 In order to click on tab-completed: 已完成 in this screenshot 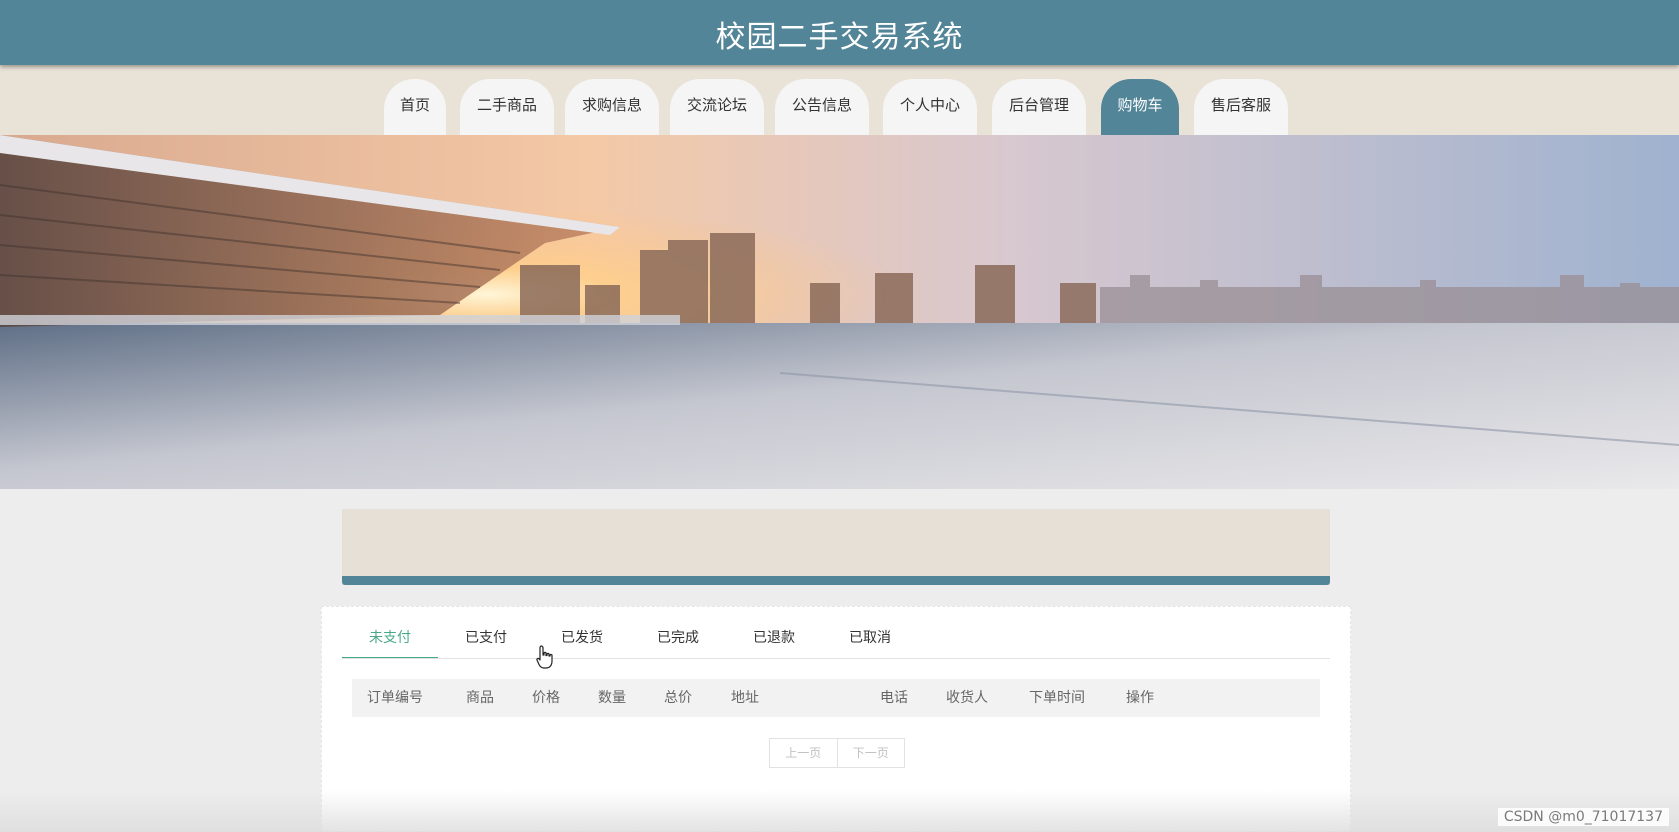, I will do `click(678, 642)`.